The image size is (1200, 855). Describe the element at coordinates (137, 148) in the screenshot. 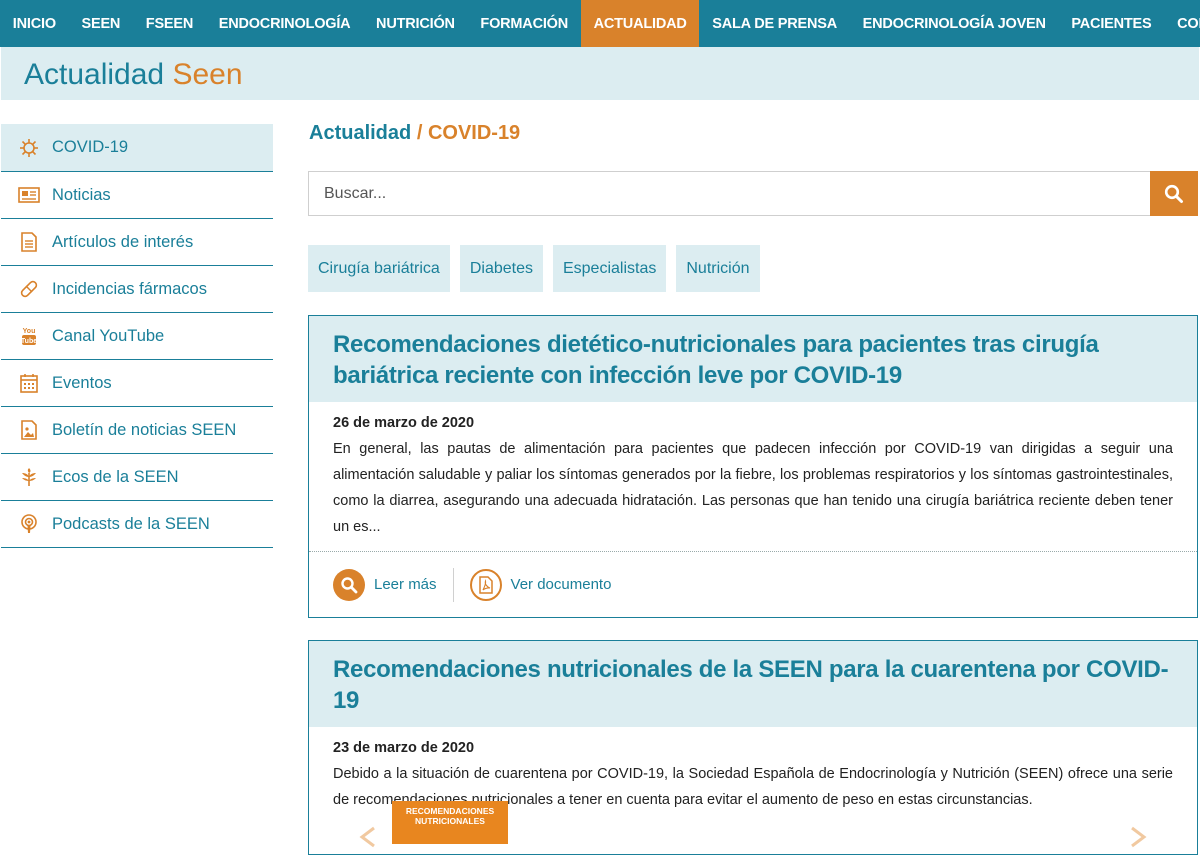

I see `sidebar-item-covid19: COVID-19` at that location.